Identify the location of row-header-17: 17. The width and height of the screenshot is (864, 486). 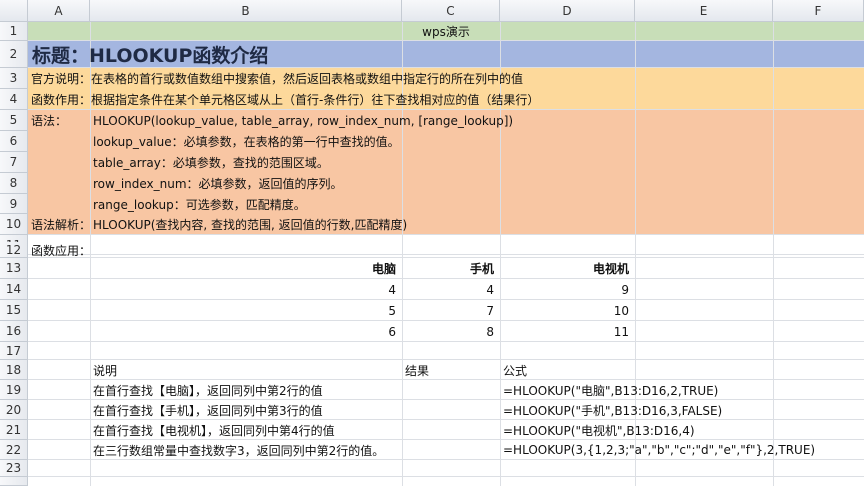
(14, 351).